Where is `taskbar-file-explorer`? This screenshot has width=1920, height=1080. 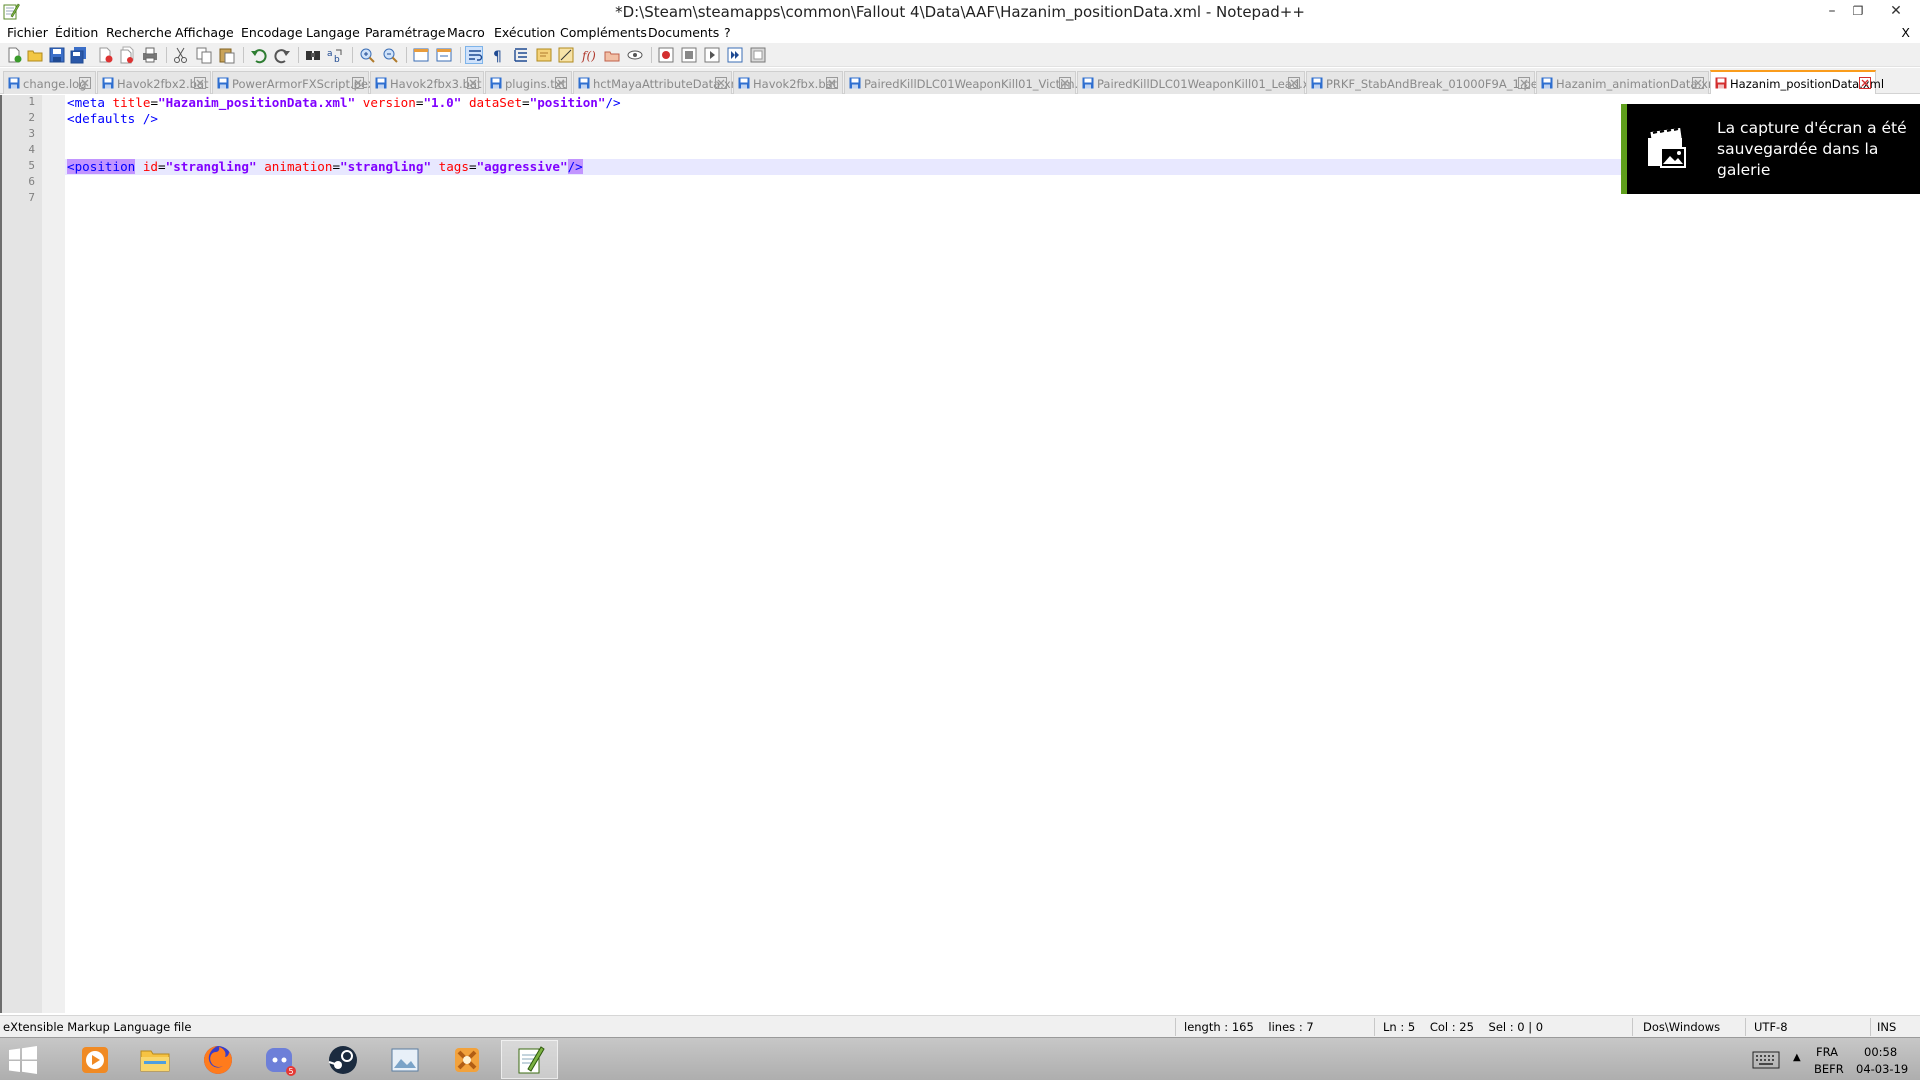 taskbar-file-explorer is located at coordinates (154, 1059).